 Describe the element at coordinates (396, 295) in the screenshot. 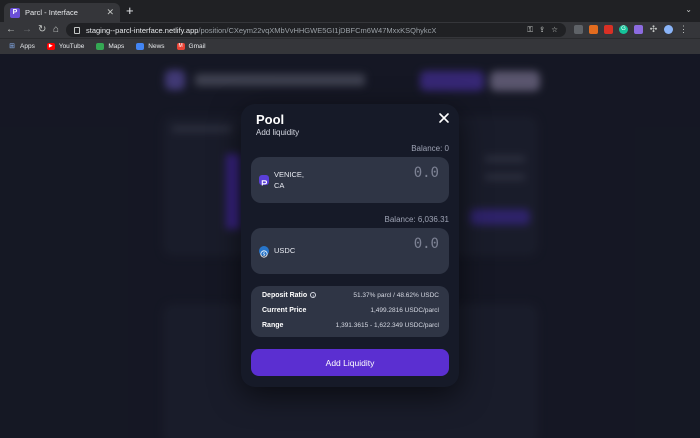

I see `deposit-ratio-value: 51.37% parcl / 48.62% USDC` at that location.